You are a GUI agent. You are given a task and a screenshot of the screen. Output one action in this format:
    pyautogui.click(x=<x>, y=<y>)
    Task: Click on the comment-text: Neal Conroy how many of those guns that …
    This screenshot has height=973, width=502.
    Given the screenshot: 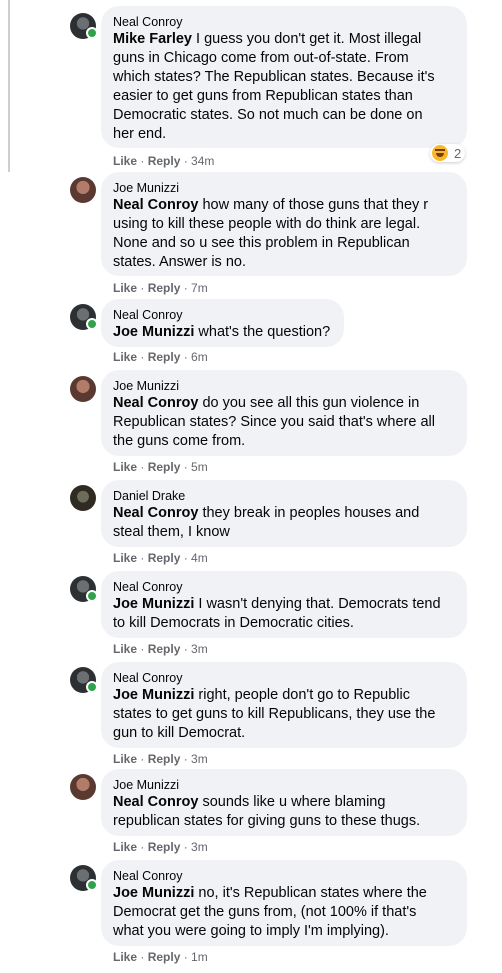 What is the action you would take?
    pyautogui.click(x=271, y=233)
    